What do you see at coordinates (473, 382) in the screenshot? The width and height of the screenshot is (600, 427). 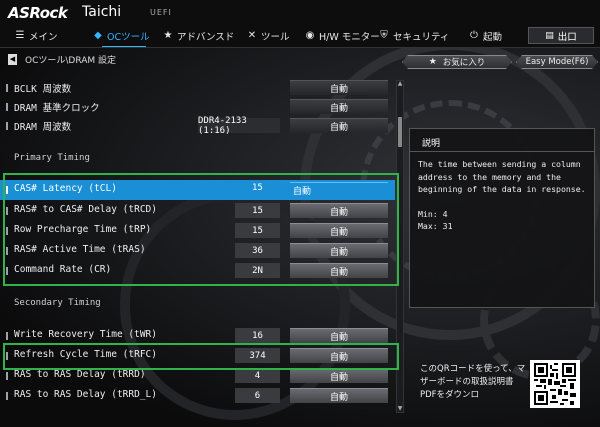 I see `qr-caption: このQRコードを使って、マザーボードの取扱説明書PDFをダウンロ` at bounding box center [473, 382].